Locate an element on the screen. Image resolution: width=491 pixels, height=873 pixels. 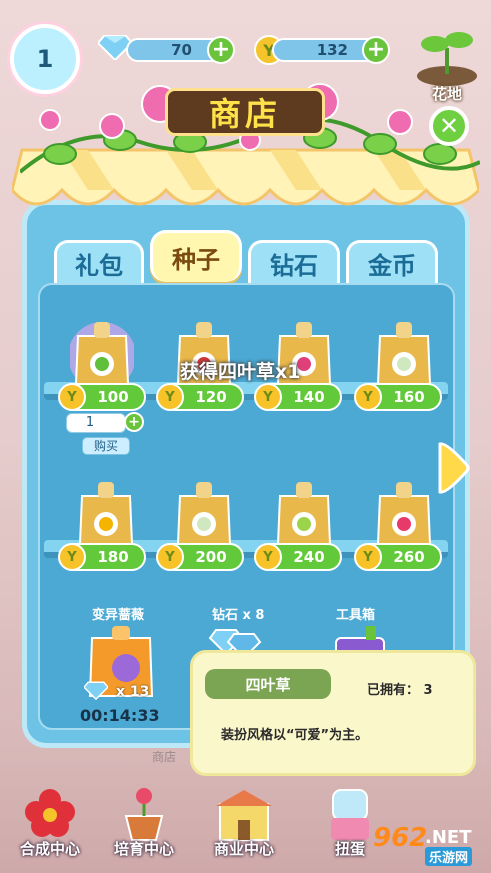
flower-pot-icon is located at coordinates (144, 814).